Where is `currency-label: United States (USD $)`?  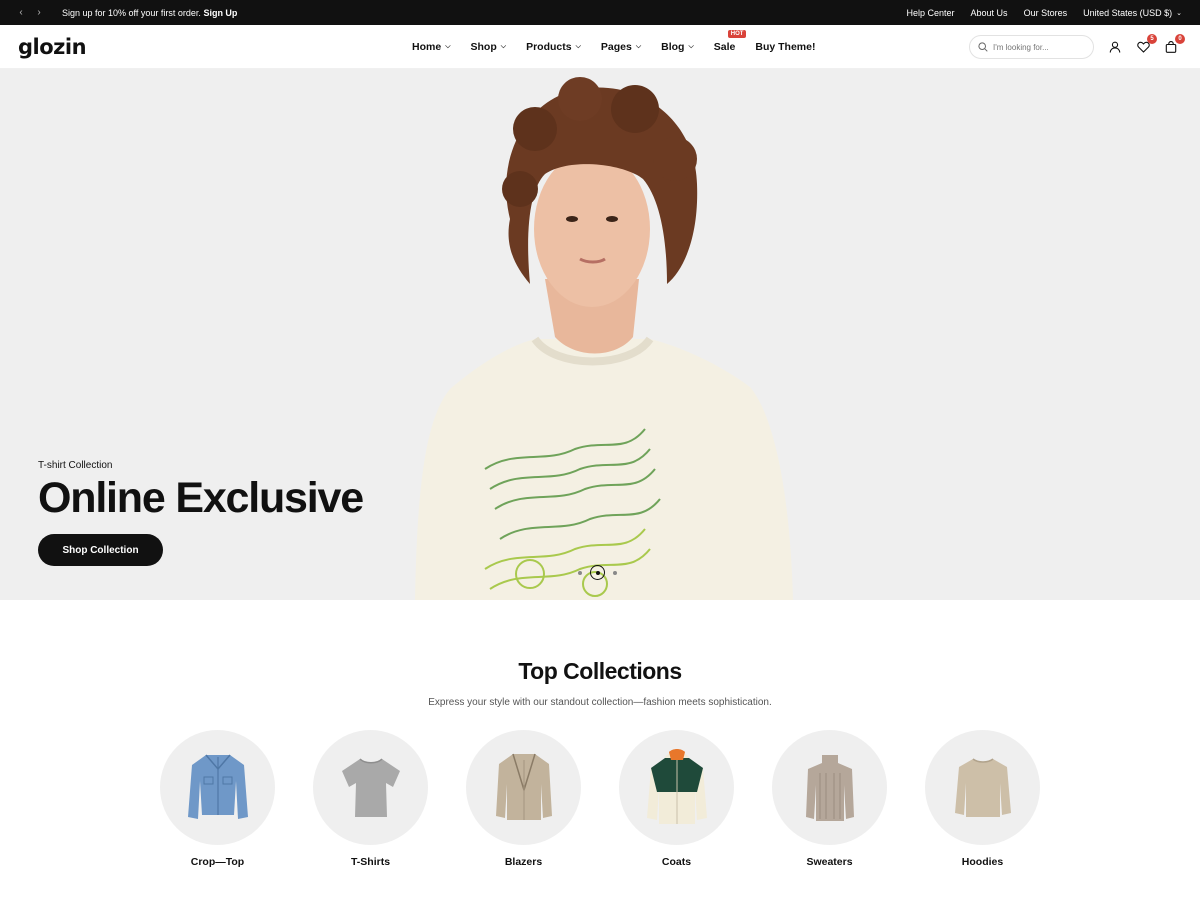 currency-label: United States (USD $) is located at coordinates (1128, 12).